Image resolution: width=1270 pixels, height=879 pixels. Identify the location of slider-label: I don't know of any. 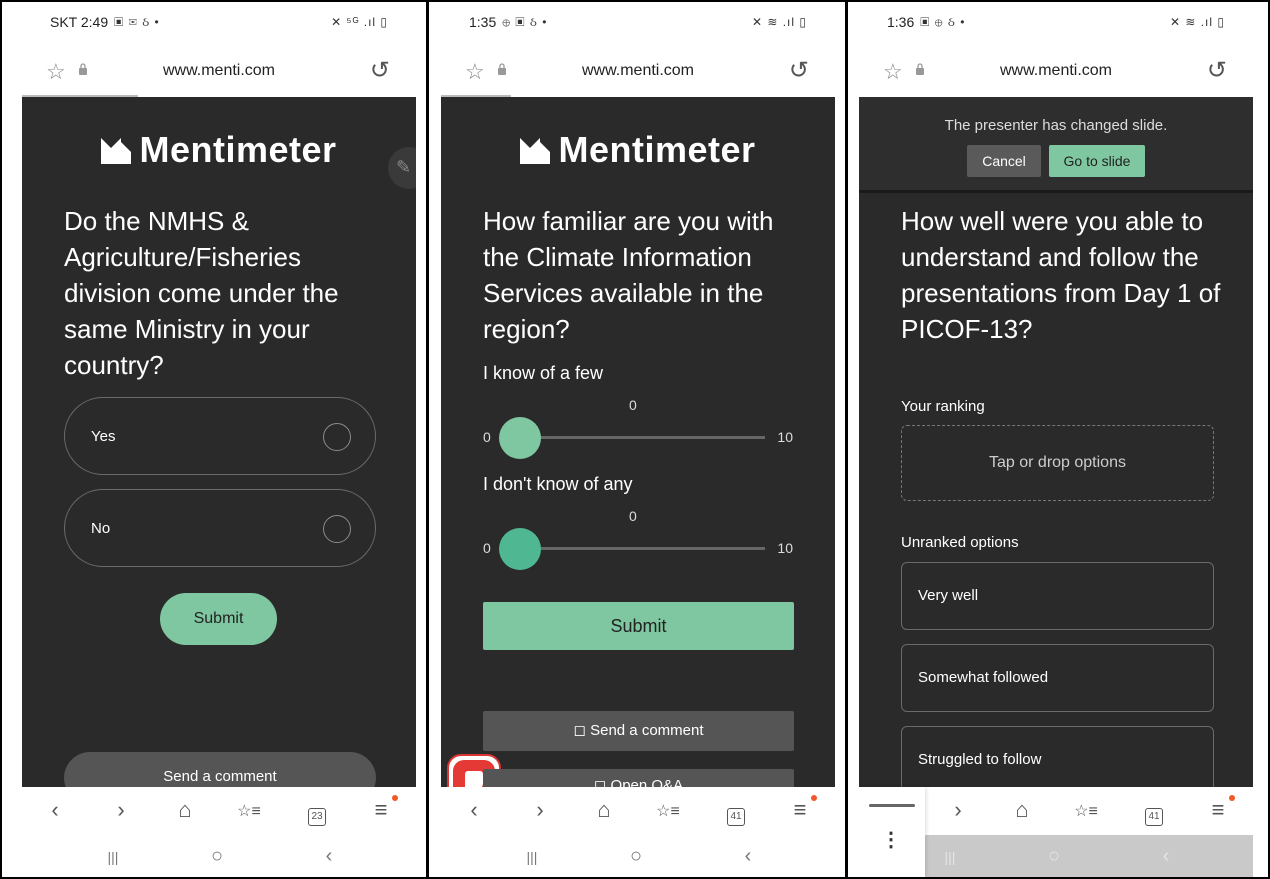
(558, 484).